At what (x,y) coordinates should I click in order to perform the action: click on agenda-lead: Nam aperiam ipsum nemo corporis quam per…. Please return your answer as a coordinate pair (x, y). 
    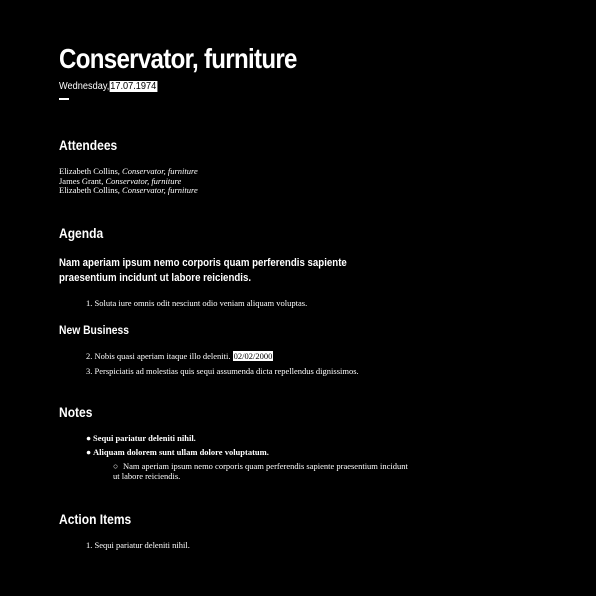
    Looking at the image, I should click on (203, 270).